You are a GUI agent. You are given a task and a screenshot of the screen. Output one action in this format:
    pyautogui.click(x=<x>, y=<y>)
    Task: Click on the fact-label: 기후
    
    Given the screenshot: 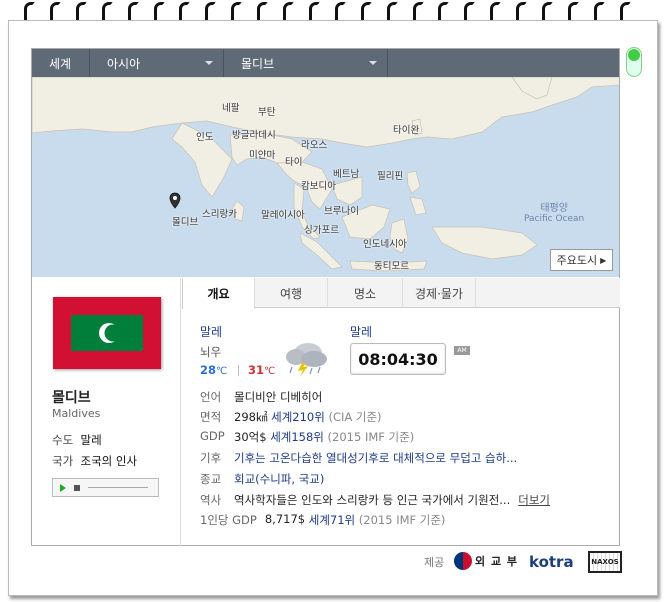 What is the action you would take?
    pyautogui.click(x=211, y=458)
    